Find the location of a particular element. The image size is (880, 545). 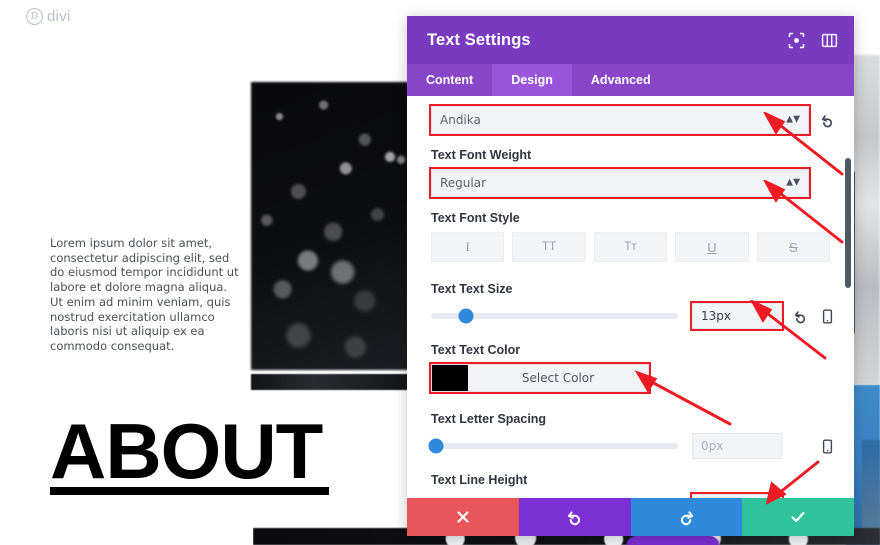

tab-design: Design is located at coordinates (532, 80).